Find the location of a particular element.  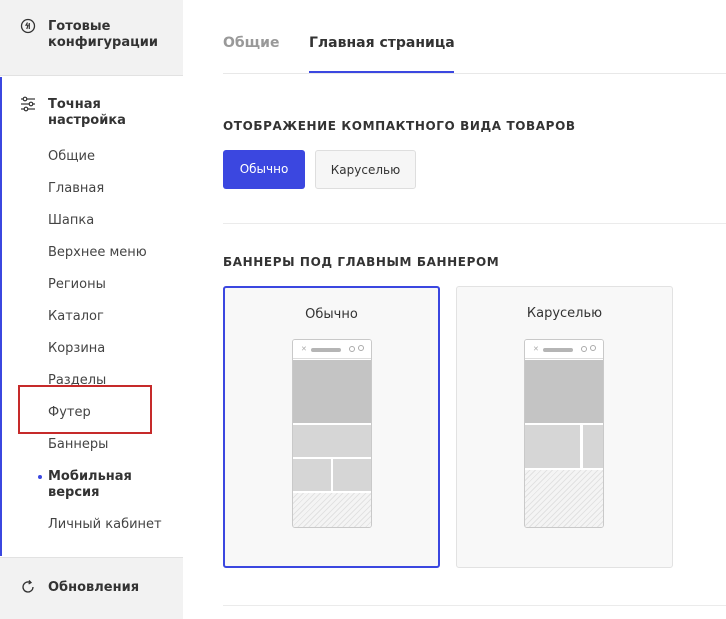

banner-option-carousel-label: Каруселью is located at coordinates (564, 313).